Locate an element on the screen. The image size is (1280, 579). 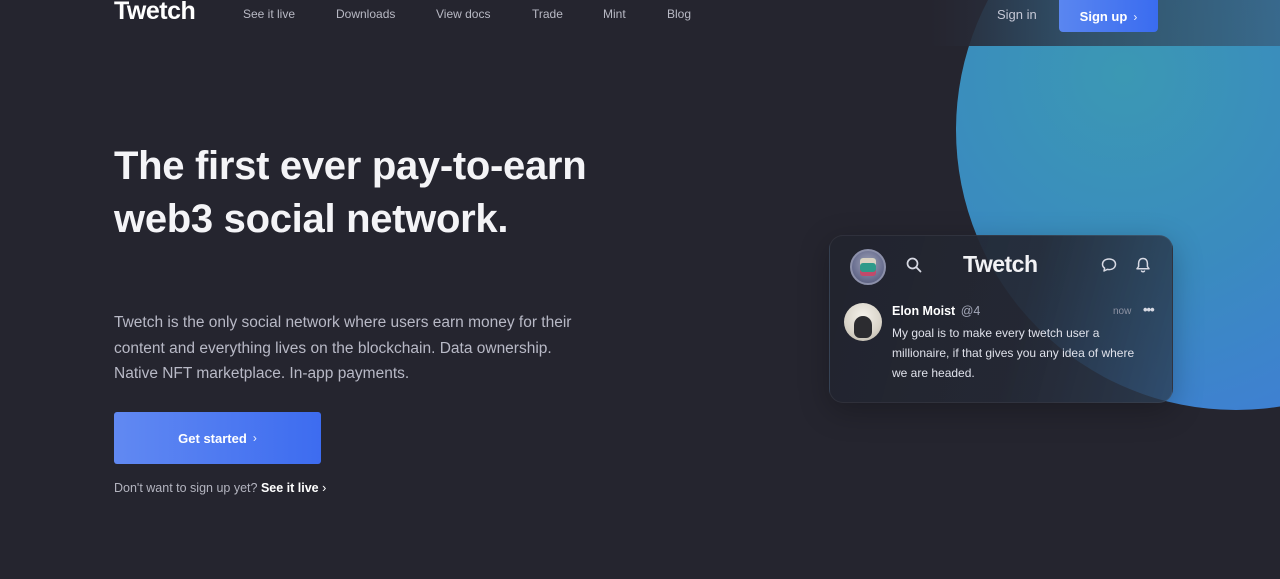
sub-cta-prefix: Don't want to sign up yet? is located at coordinates (186, 488).